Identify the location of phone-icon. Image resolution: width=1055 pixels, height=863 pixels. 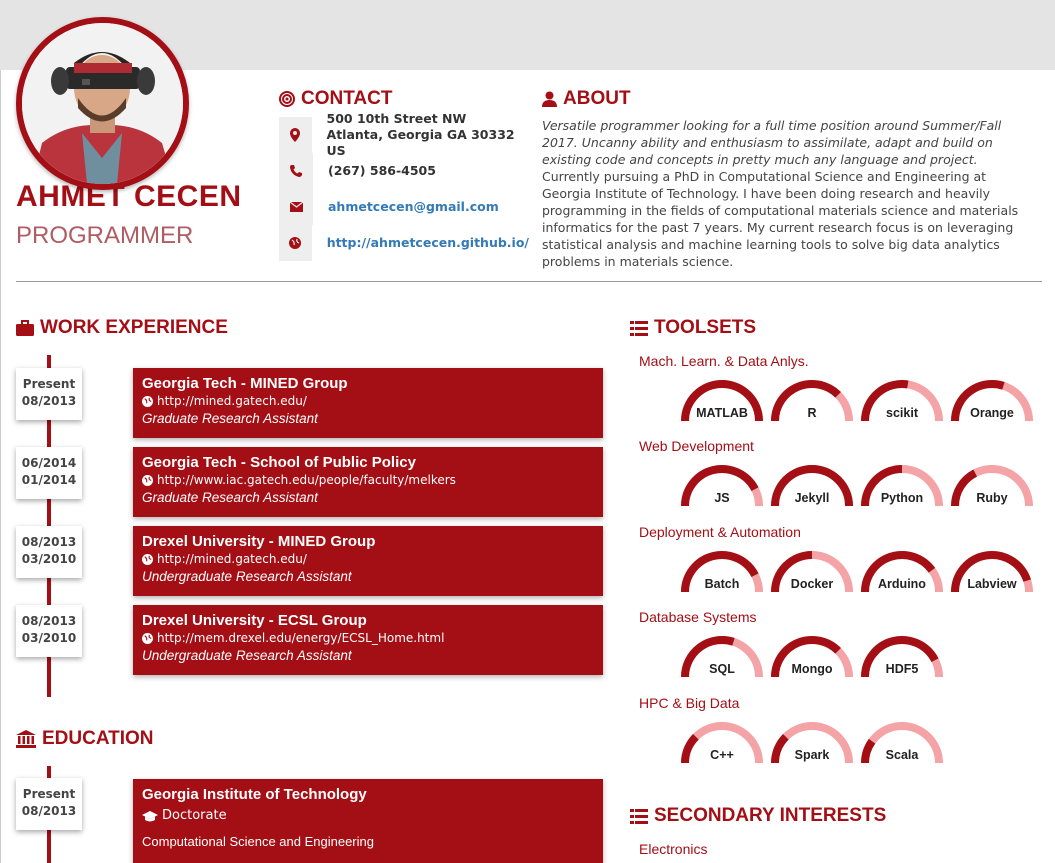
(296, 171).